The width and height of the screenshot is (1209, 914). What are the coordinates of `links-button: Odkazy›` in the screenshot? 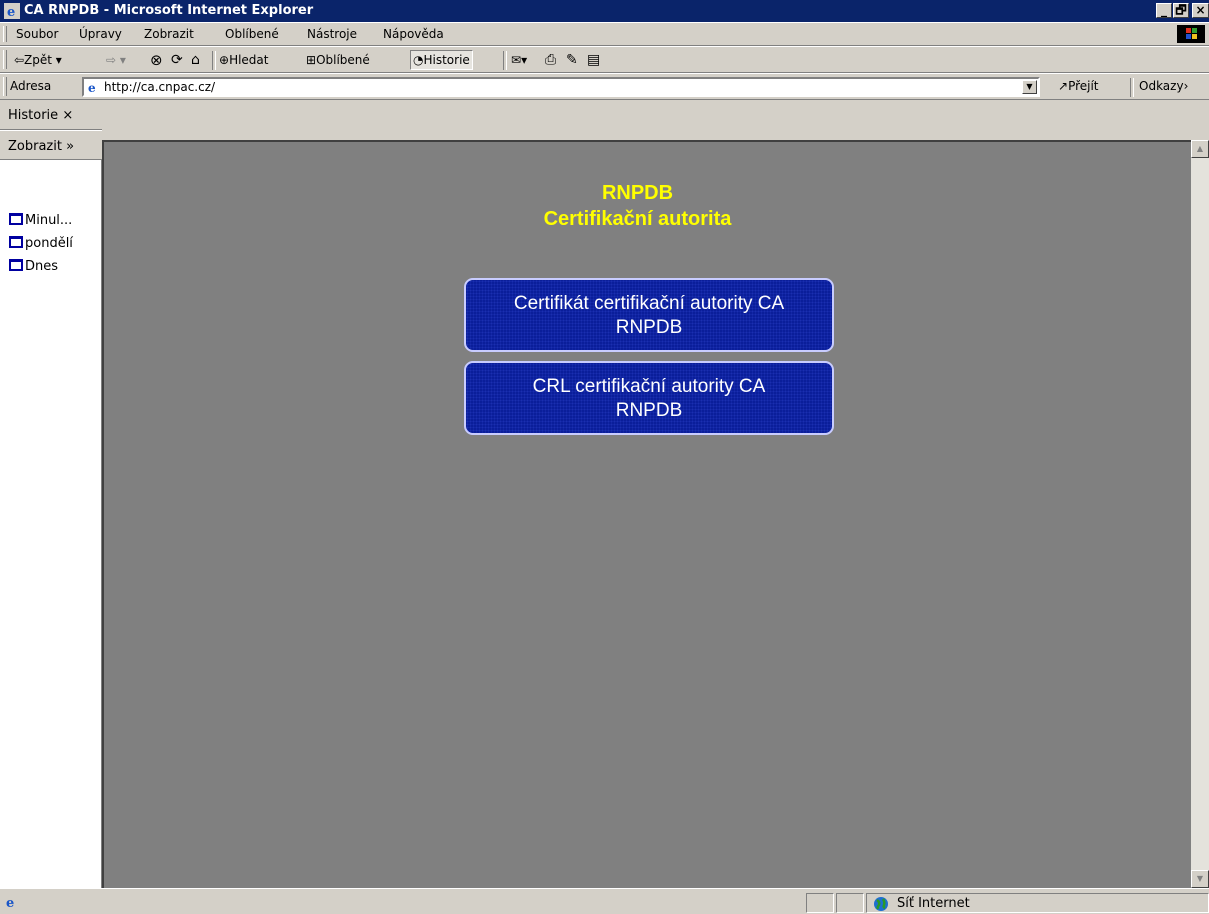 It's located at (1163, 86).